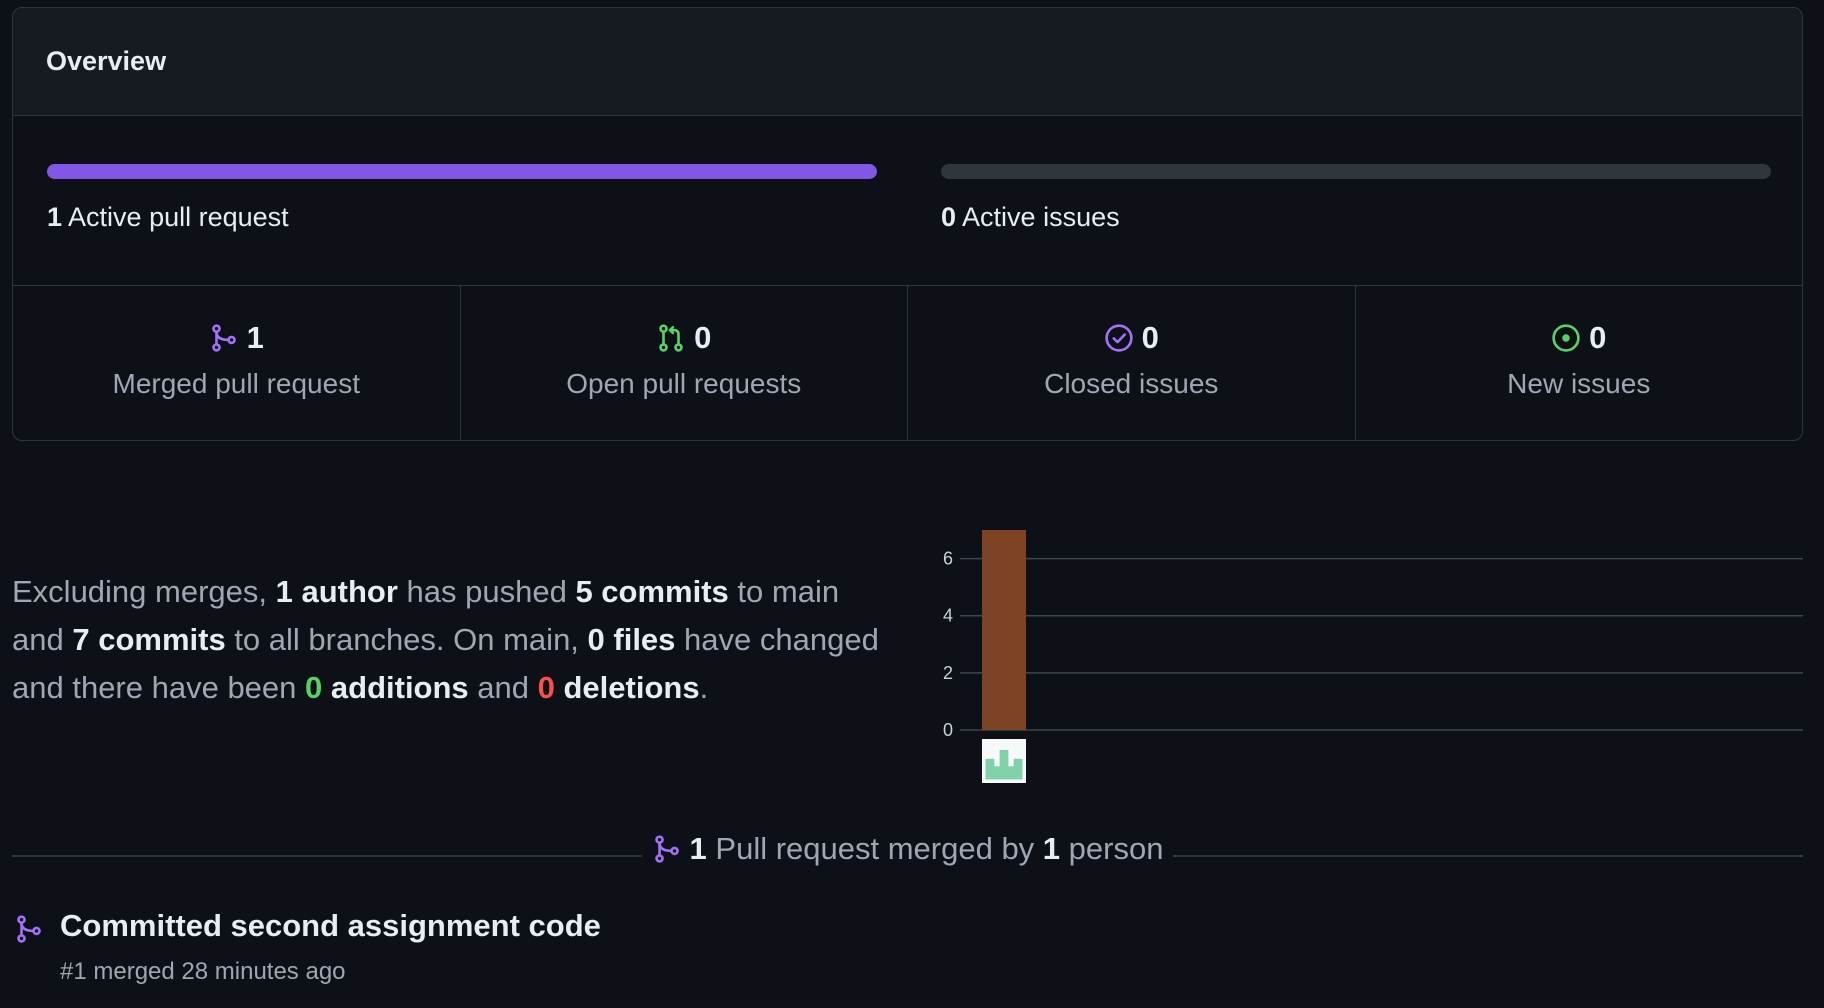  I want to click on active-pr-count: 1, so click(55, 217).